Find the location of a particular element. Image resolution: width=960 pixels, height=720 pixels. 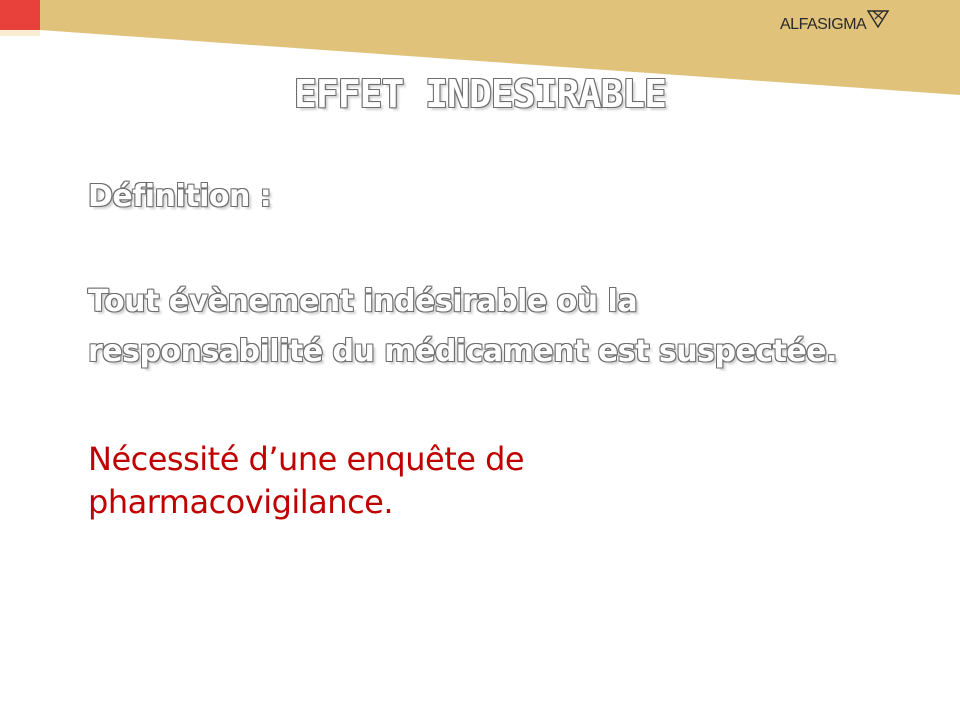

slide-title: EFFET INDESIRABLE is located at coordinates (480, 94).